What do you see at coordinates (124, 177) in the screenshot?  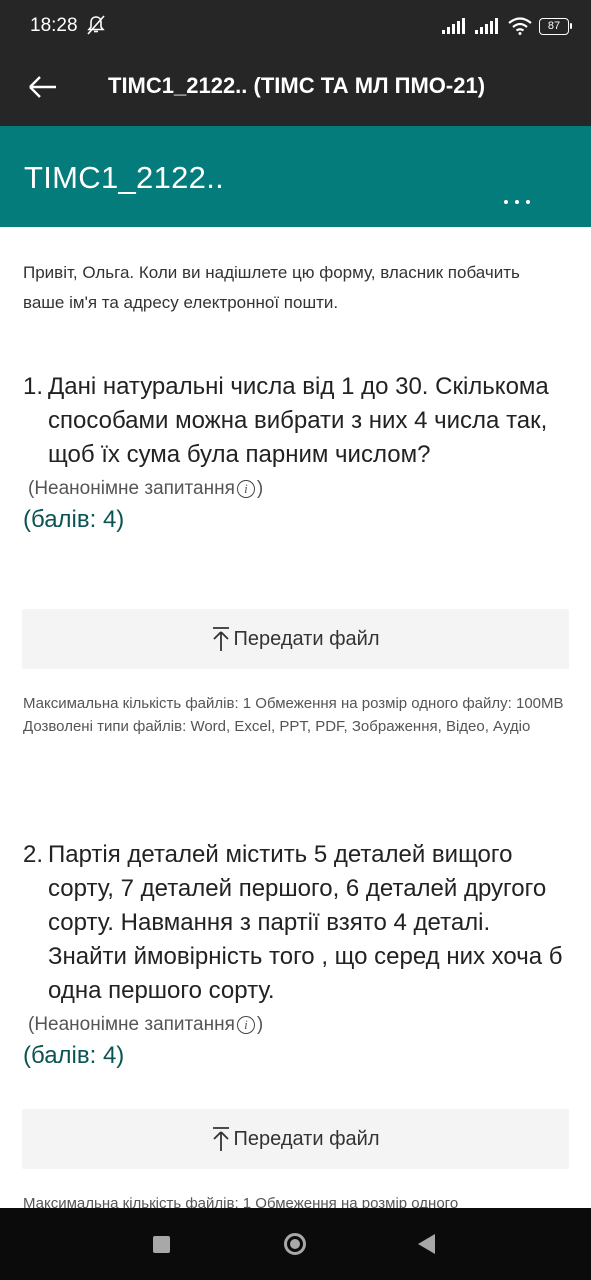 I see `form-title: ТІМС1_2122..` at bounding box center [124, 177].